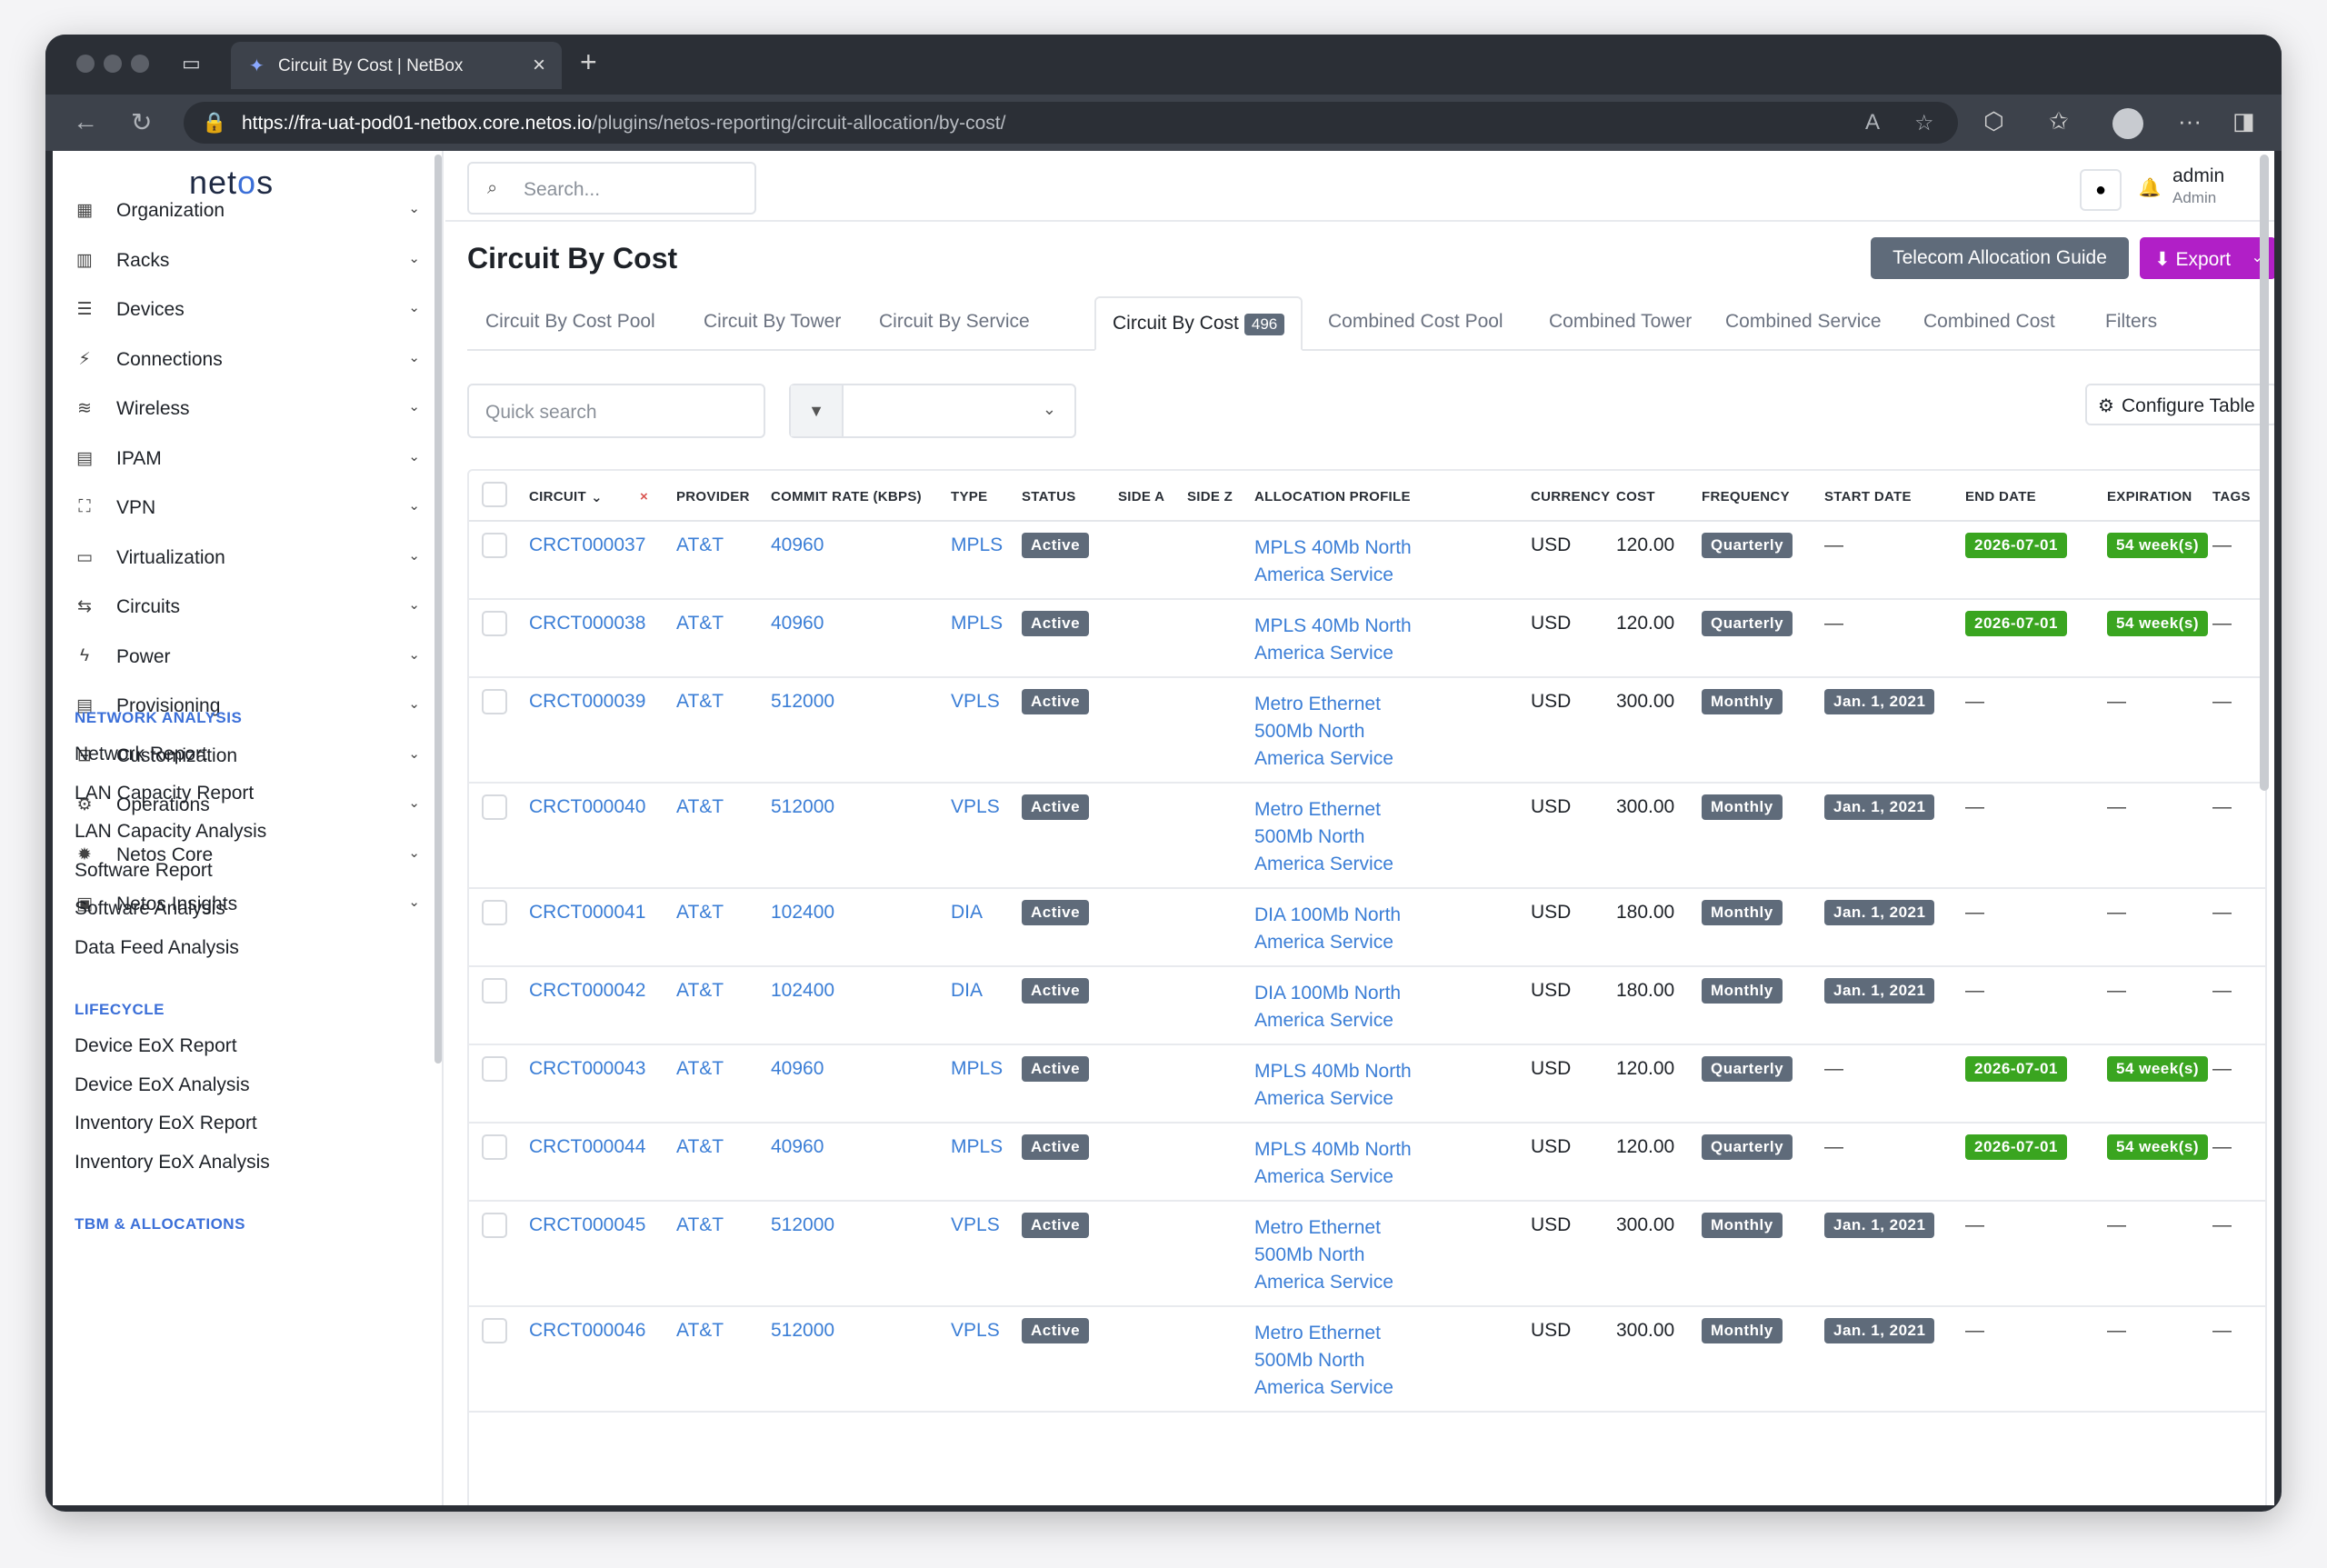 This screenshot has height=1568, width=2327. I want to click on favorites-icon: ✩, so click(2059, 121).